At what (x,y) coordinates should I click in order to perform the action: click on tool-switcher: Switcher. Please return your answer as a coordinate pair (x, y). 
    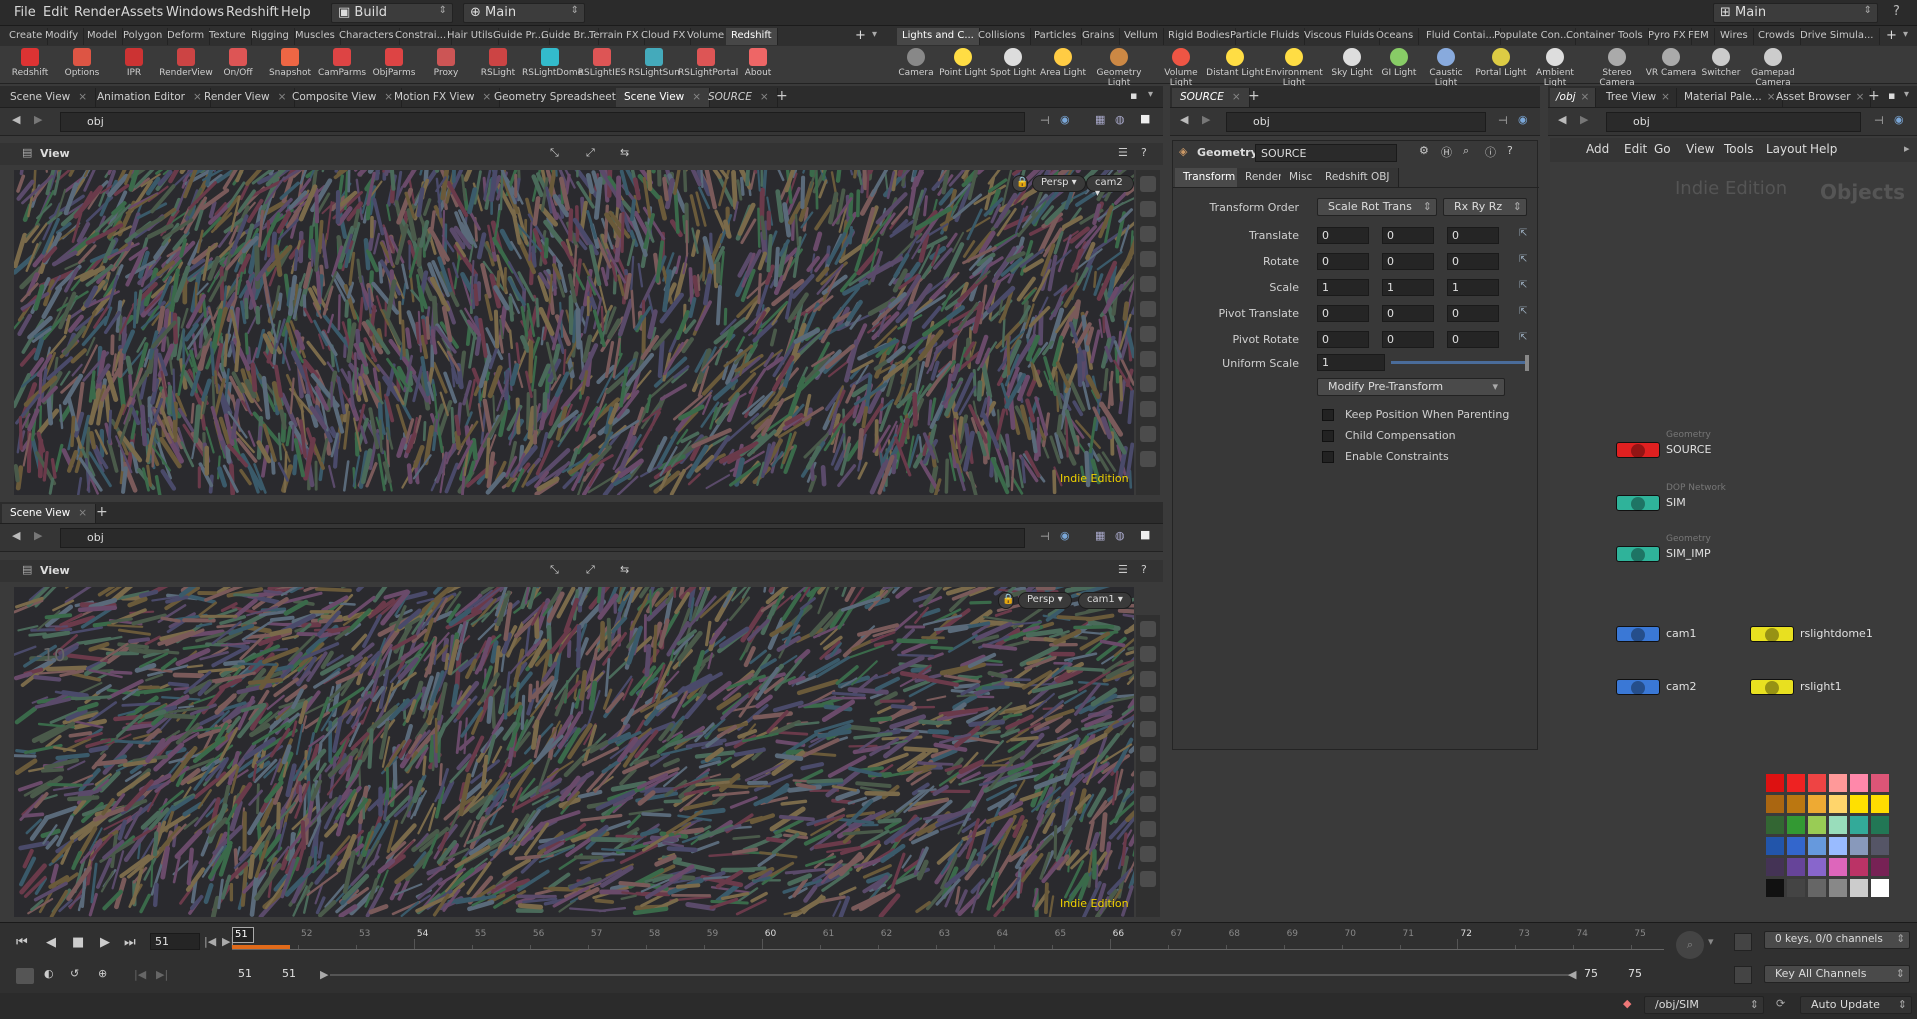
    Looking at the image, I should click on (1721, 63).